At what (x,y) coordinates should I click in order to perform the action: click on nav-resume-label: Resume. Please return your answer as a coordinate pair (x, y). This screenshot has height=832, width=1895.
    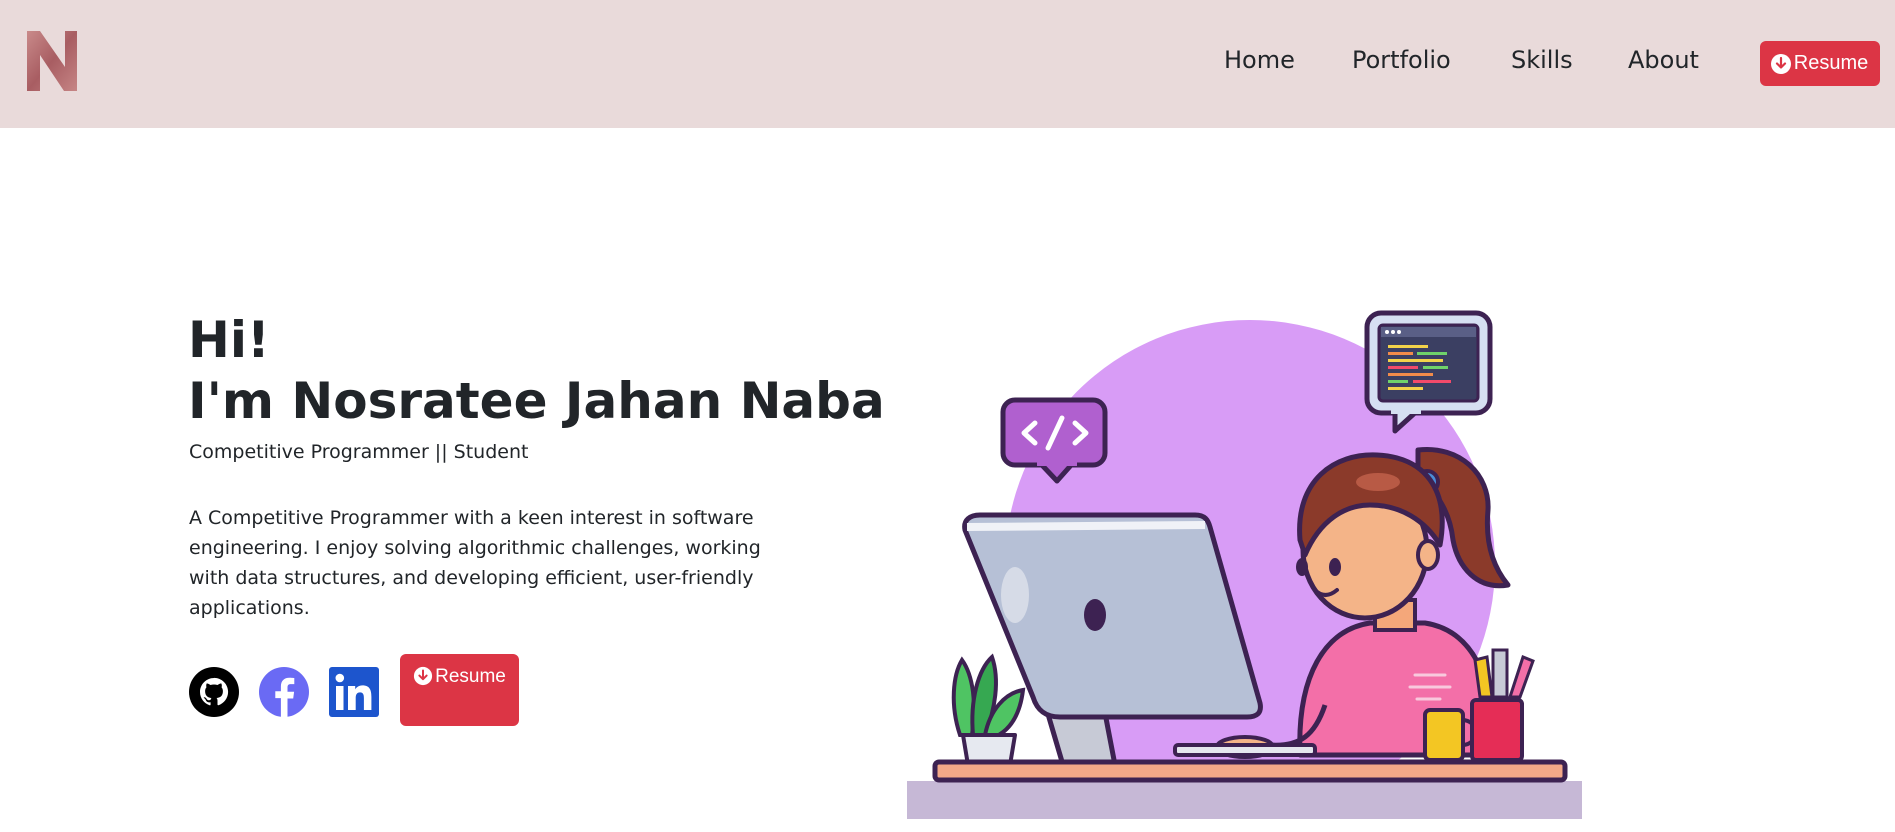
    Looking at the image, I should click on (1831, 63).